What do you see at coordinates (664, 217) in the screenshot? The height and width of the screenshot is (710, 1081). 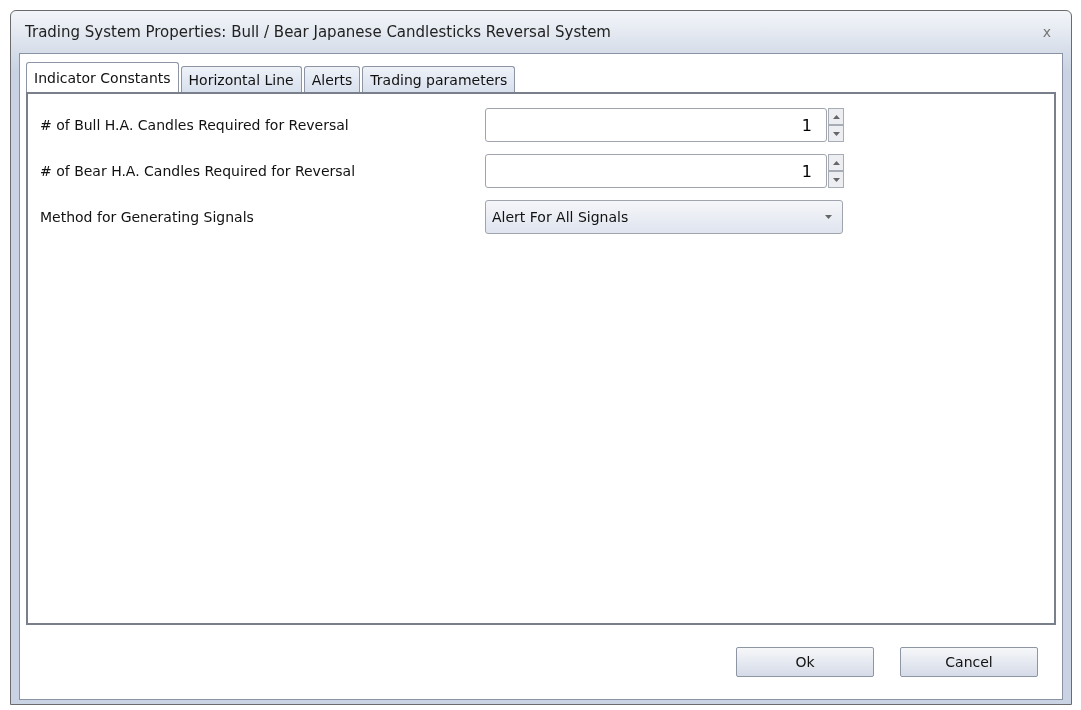 I see `dropdown: Alert For All Signals` at bounding box center [664, 217].